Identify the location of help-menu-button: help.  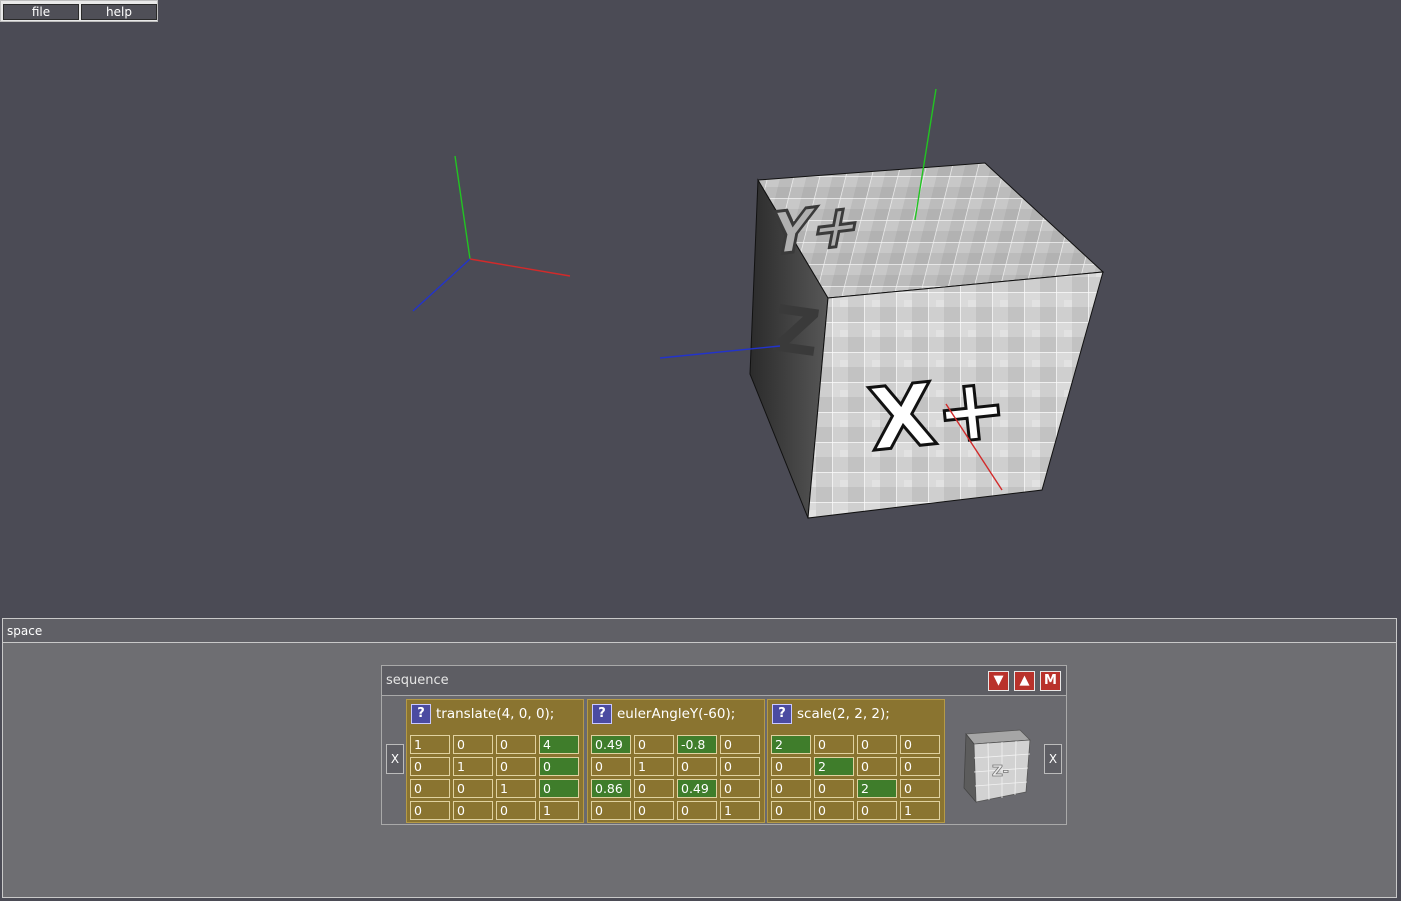
(119, 12).